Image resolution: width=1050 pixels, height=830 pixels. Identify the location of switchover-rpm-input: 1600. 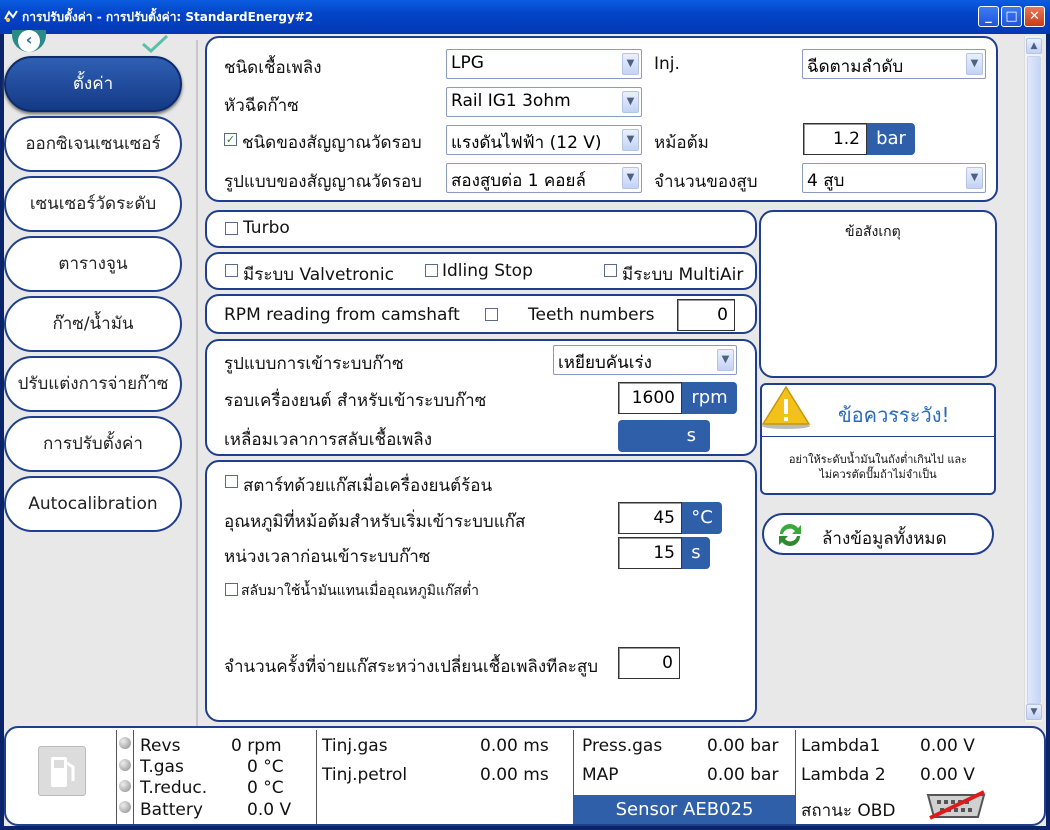
(650, 398).